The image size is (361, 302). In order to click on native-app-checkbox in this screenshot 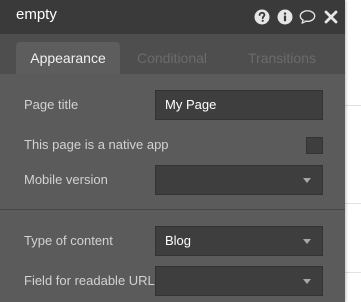, I will do `click(314, 145)`.